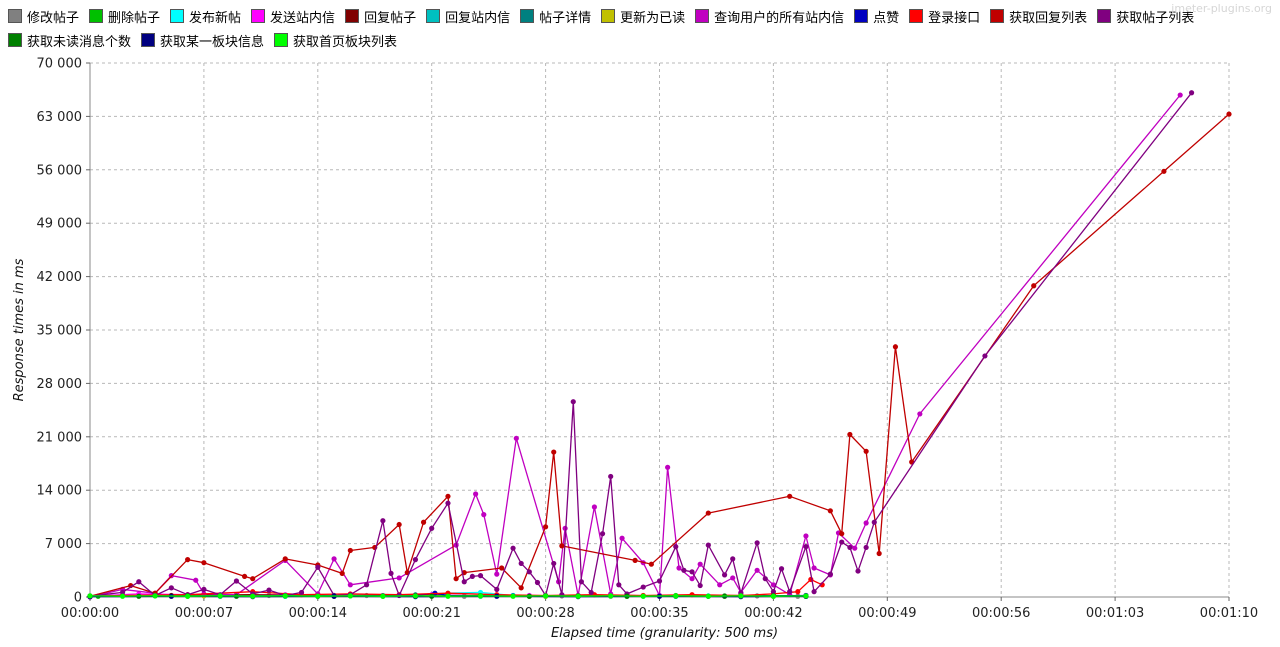  I want to click on x-tick-label: 00:00:21, so click(432, 613).